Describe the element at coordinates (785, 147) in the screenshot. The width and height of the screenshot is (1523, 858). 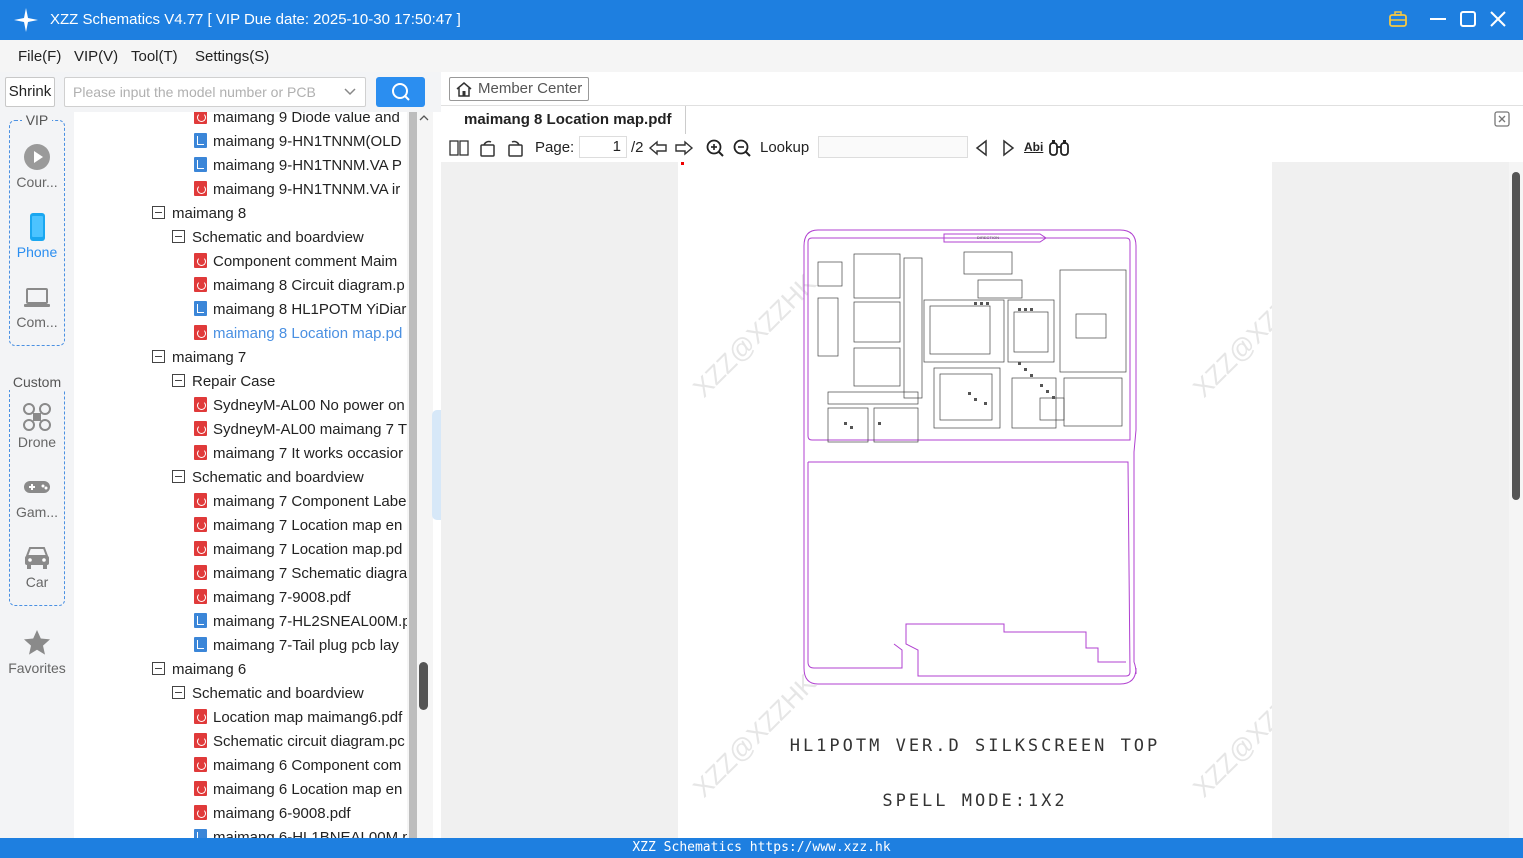
I see `lookup-label: Lookup` at that location.